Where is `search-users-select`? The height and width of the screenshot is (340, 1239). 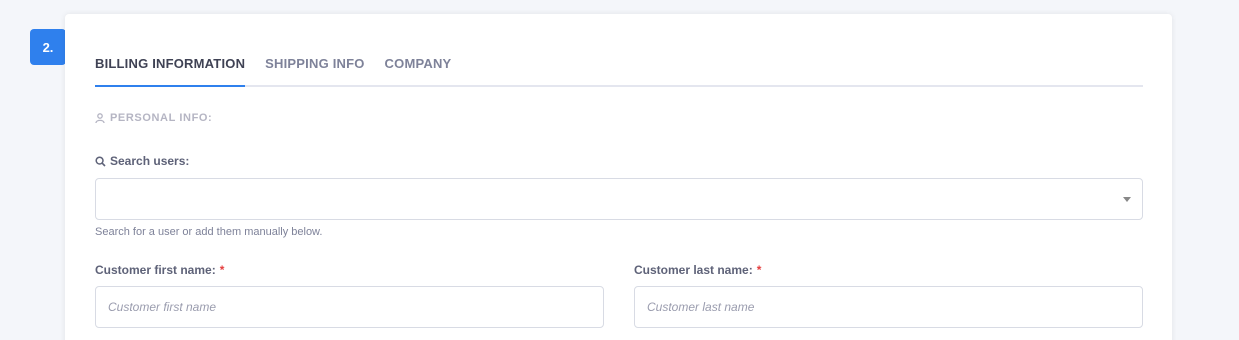 search-users-select is located at coordinates (619, 199).